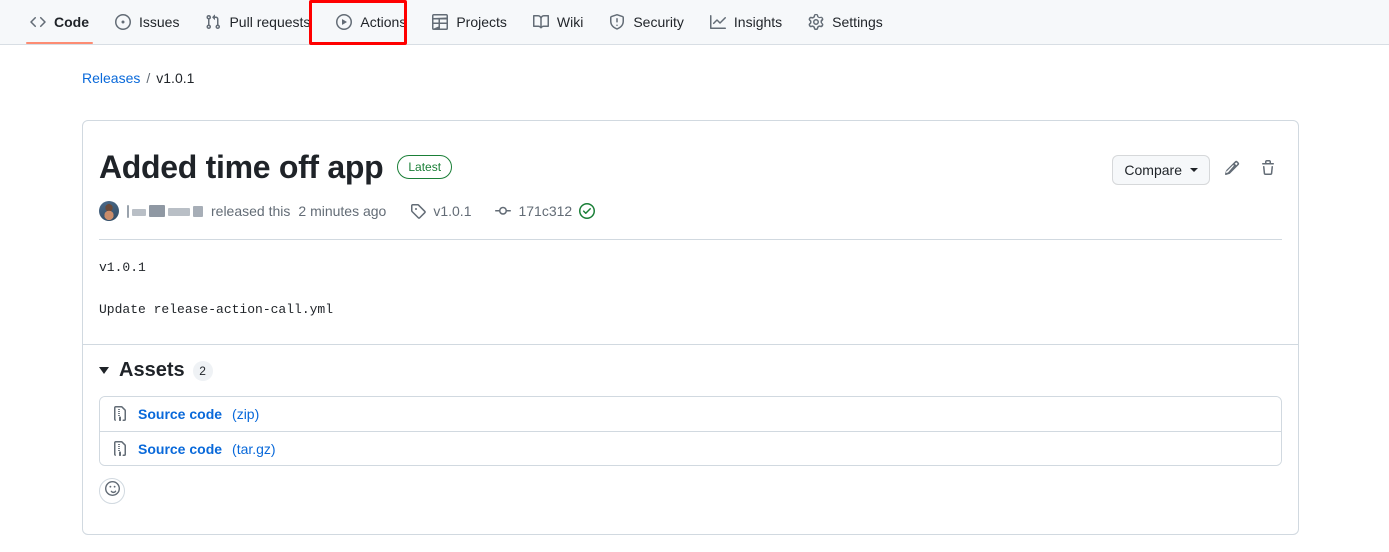 This screenshot has width=1389, height=552. I want to click on assets-divider, so click(690, 344).